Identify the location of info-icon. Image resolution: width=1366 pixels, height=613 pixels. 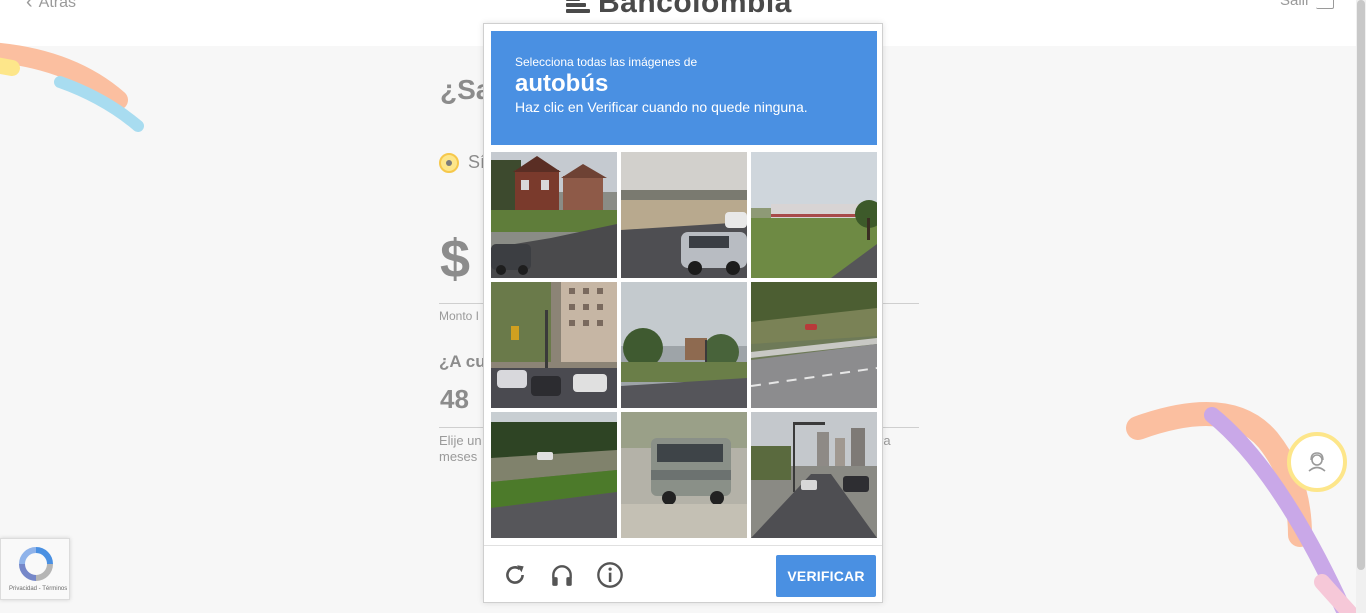
(610, 575).